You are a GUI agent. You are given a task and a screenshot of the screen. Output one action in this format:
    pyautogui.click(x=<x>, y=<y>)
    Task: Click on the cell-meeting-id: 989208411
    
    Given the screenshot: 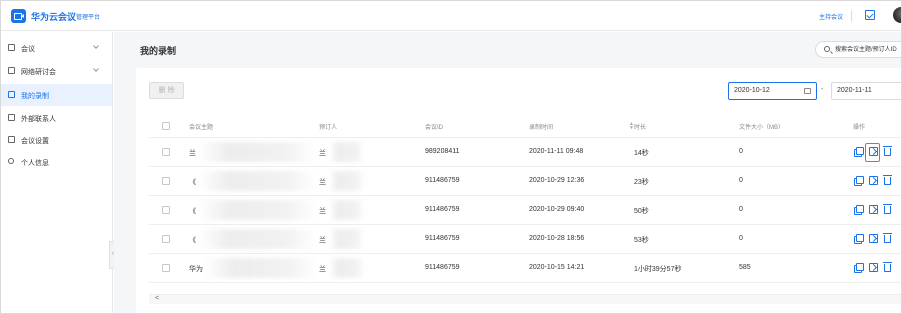 What is the action you would take?
    pyautogui.click(x=442, y=151)
    